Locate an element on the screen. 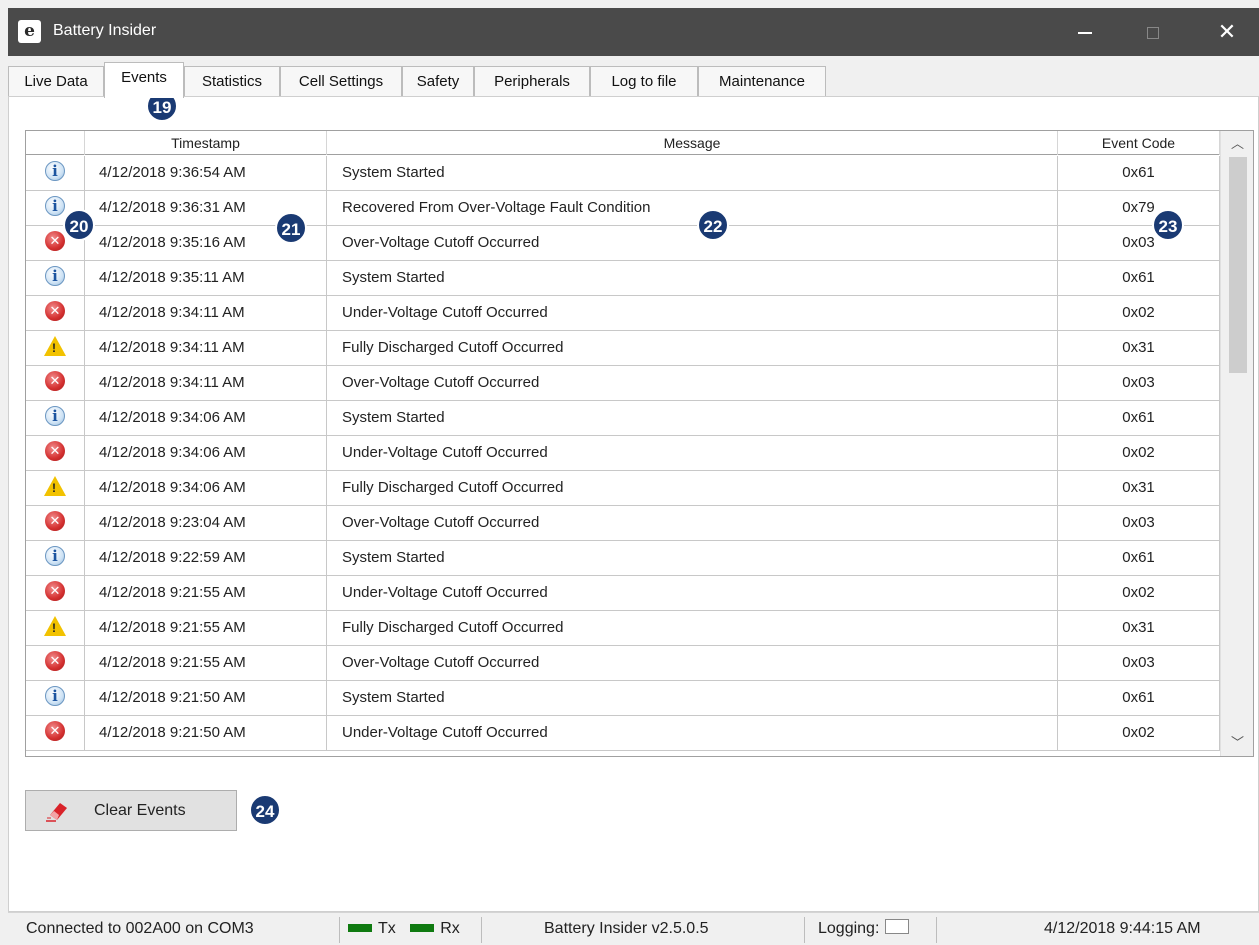 This screenshot has height=945, width=1259. table-row: i 4/12/2018 9:22:59 AM System Started 0x61 is located at coordinates (623, 558).